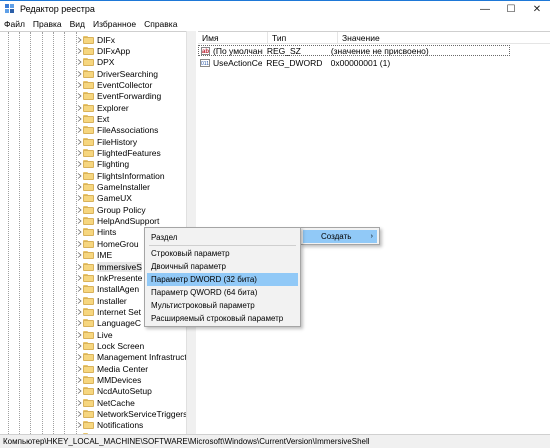 The width and height of the screenshot is (550, 448). I want to click on tree-item: DriverSearching, so click(117, 73).